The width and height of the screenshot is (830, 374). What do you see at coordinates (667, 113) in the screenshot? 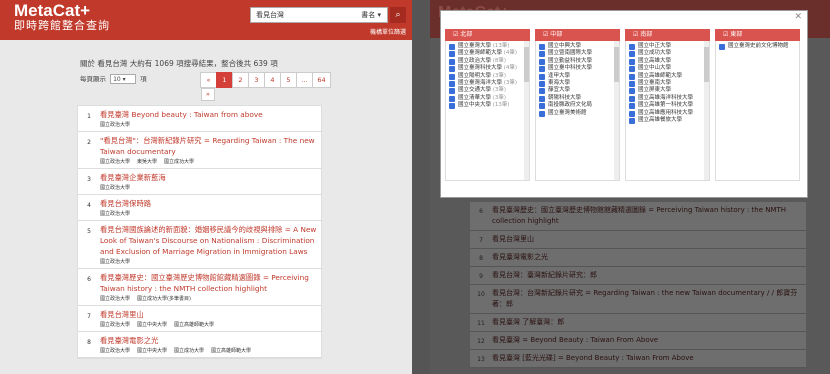
I see `institution-item: 國立高雄應用科技大學` at bounding box center [667, 113].